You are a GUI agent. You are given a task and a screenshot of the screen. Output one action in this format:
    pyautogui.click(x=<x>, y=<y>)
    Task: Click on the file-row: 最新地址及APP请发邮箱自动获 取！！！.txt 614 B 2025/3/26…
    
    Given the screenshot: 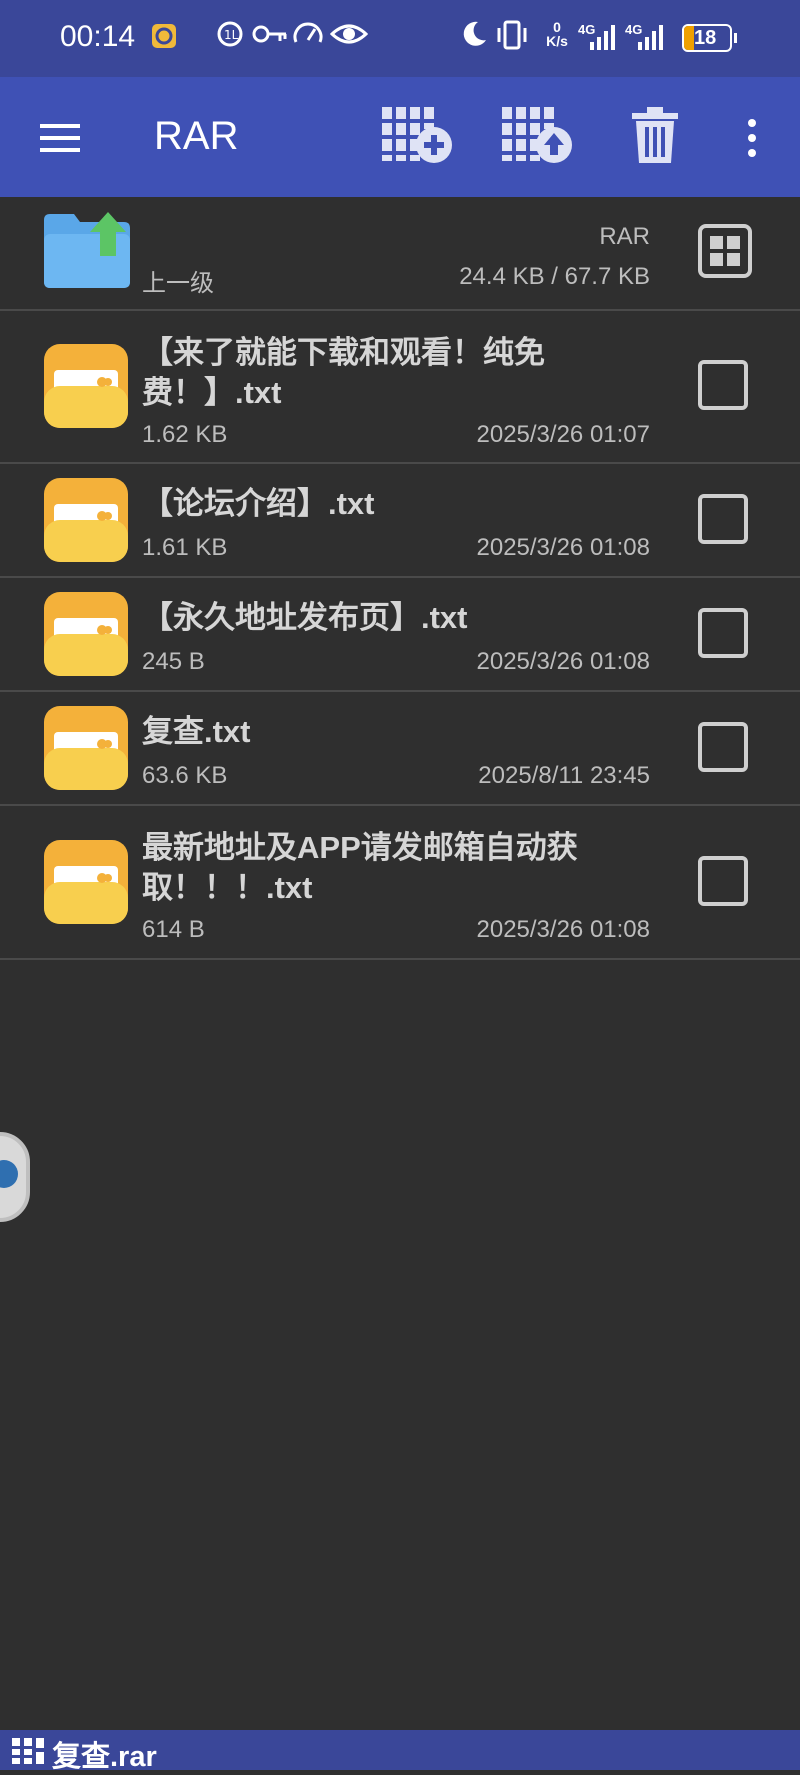 What is the action you would take?
    pyautogui.click(x=400, y=883)
    